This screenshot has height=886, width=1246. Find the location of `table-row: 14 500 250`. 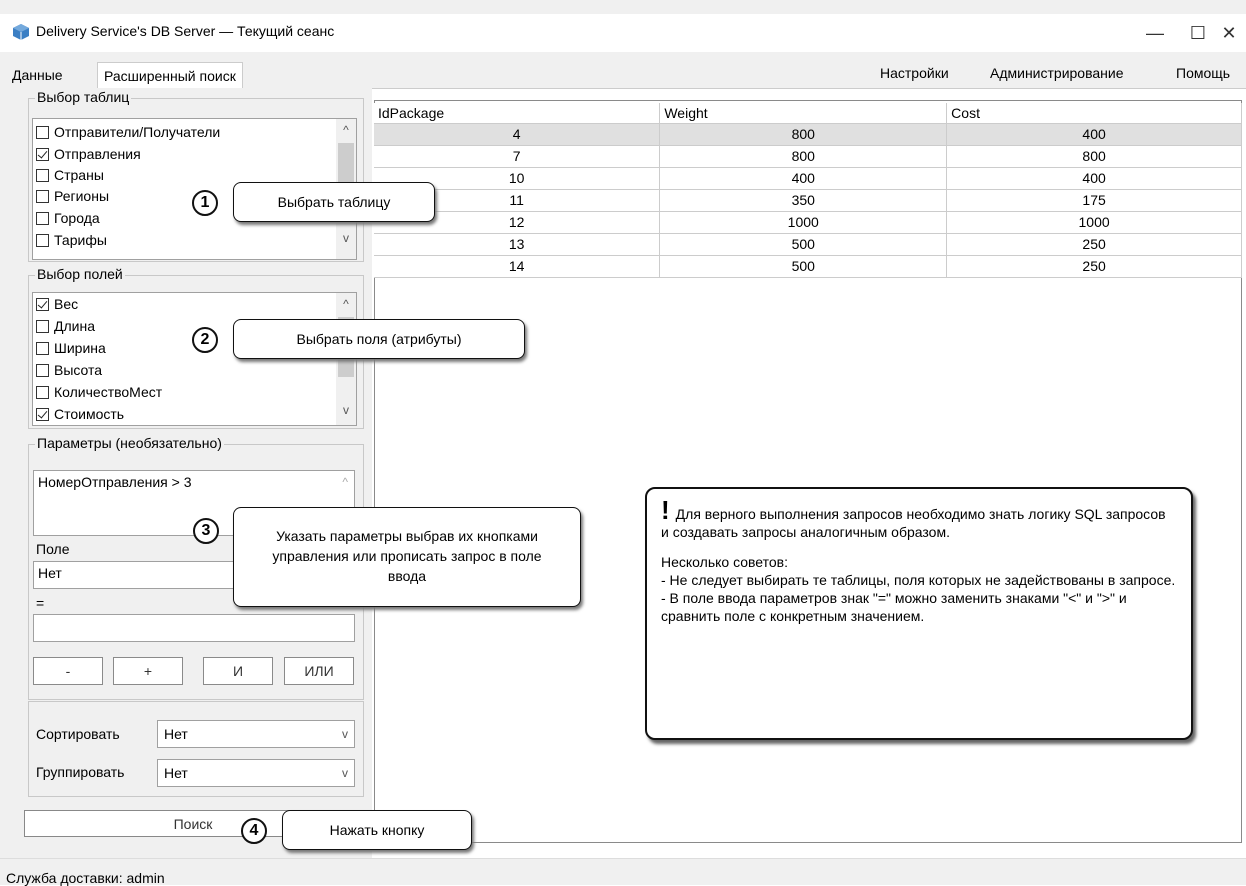

table-row: 14 500 250 is located at coordinates (808, 266).